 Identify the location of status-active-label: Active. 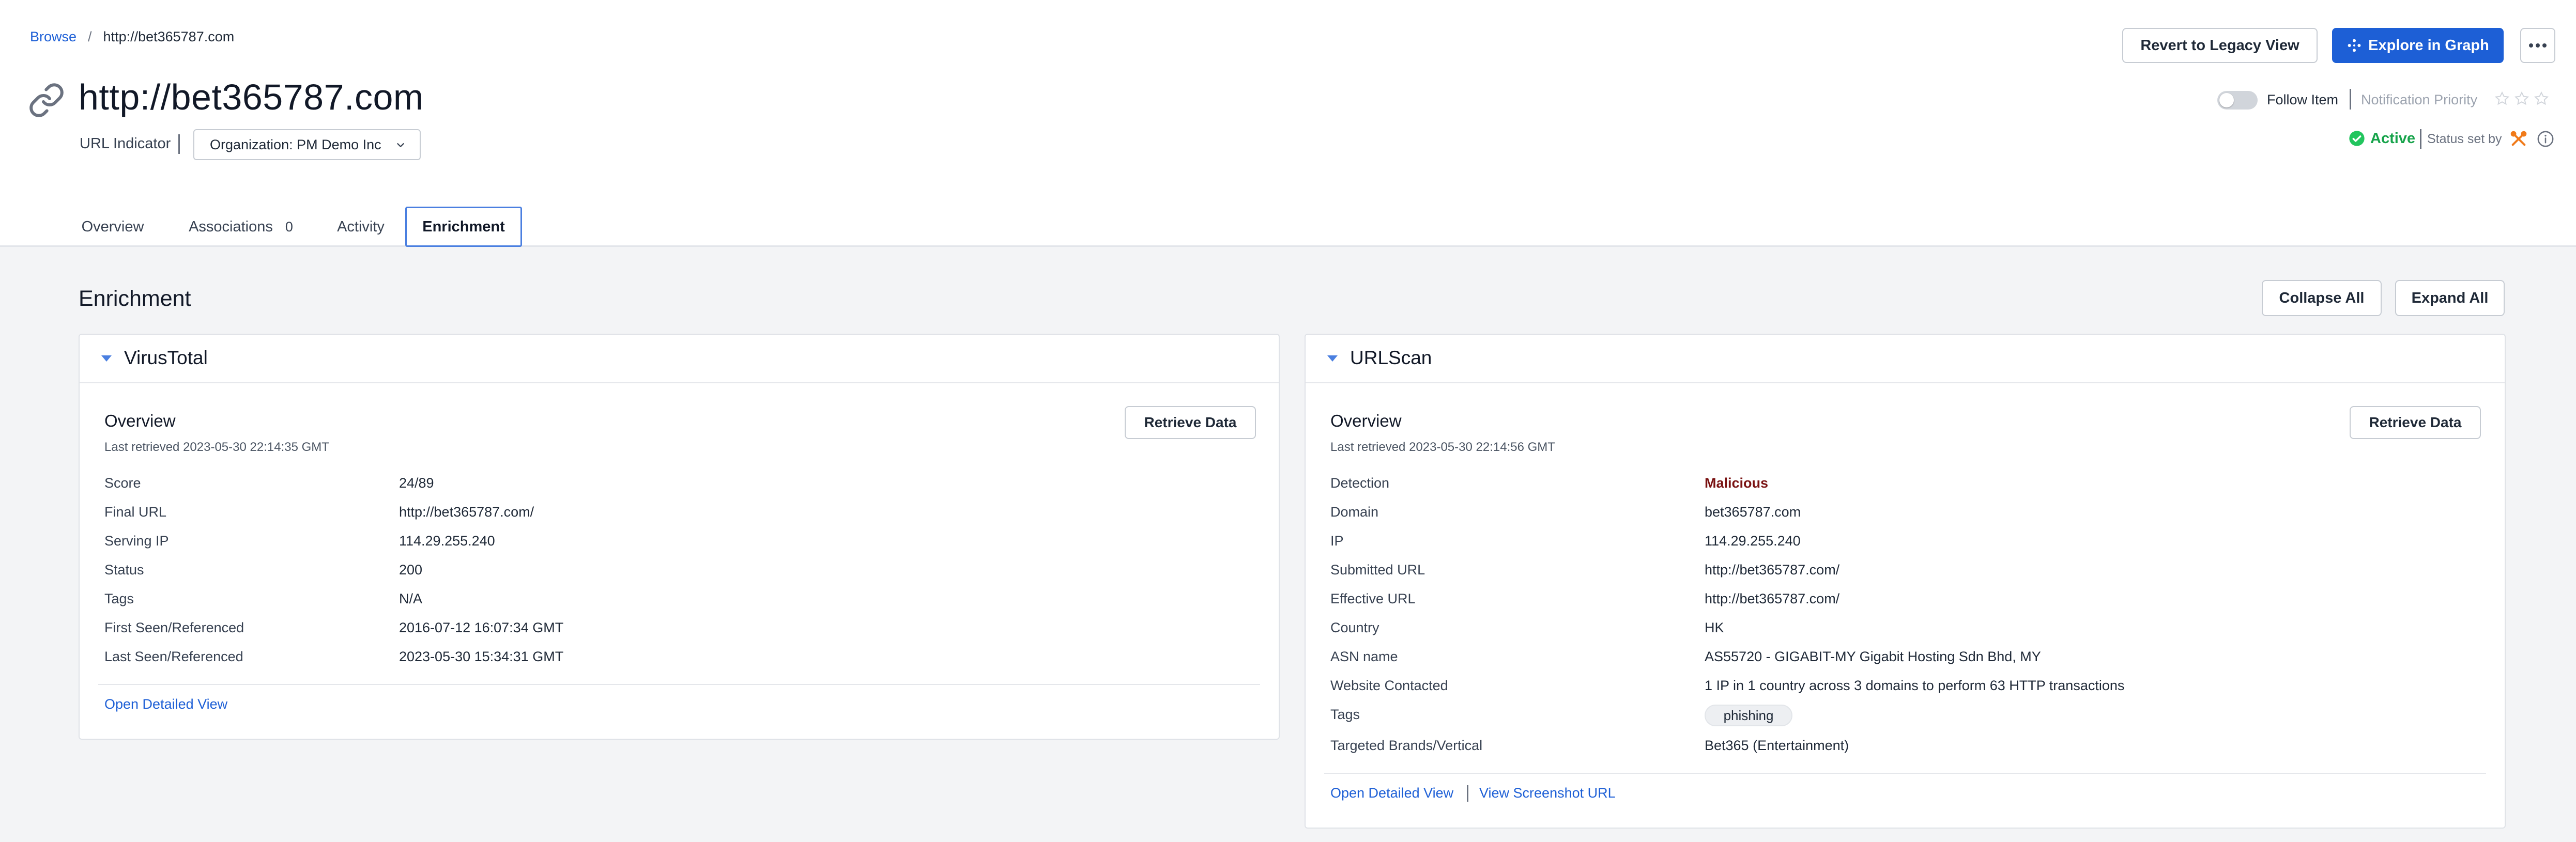
(2393, 139).